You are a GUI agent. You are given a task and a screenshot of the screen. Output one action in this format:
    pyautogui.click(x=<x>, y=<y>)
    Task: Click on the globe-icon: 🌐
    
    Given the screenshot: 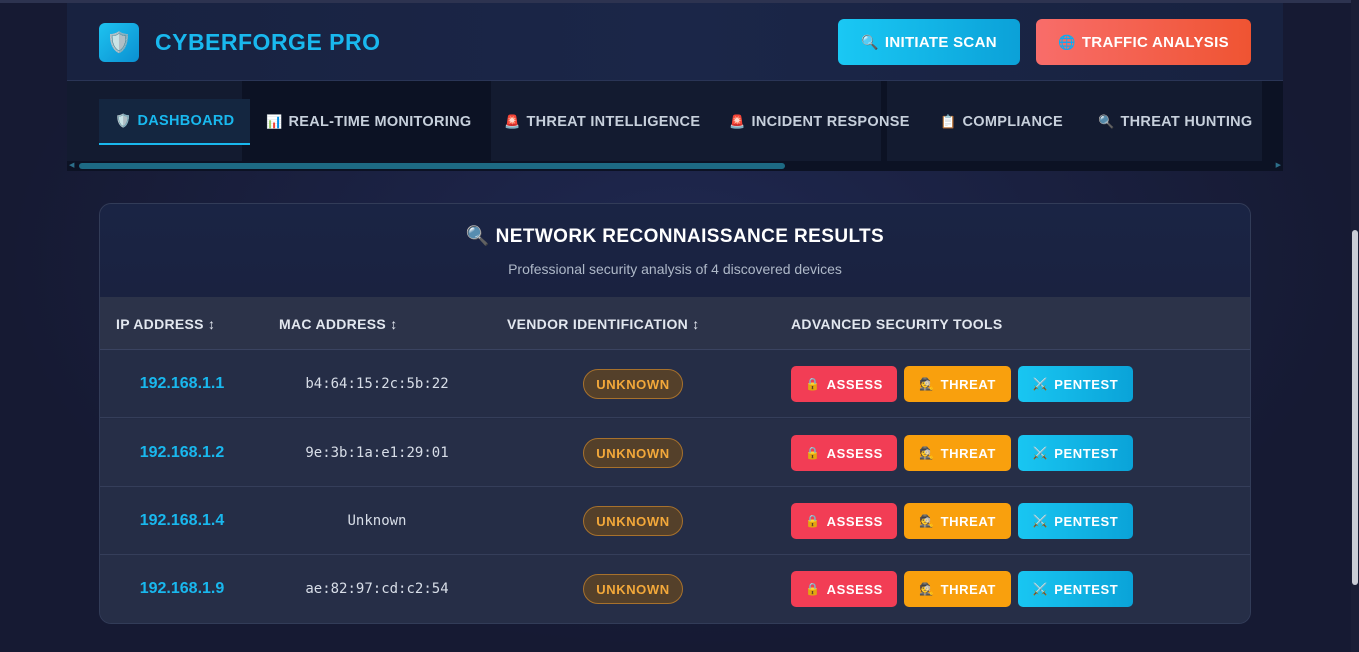 What is the action you would take?
    pyautogui.click(x=1067, y=41)
    